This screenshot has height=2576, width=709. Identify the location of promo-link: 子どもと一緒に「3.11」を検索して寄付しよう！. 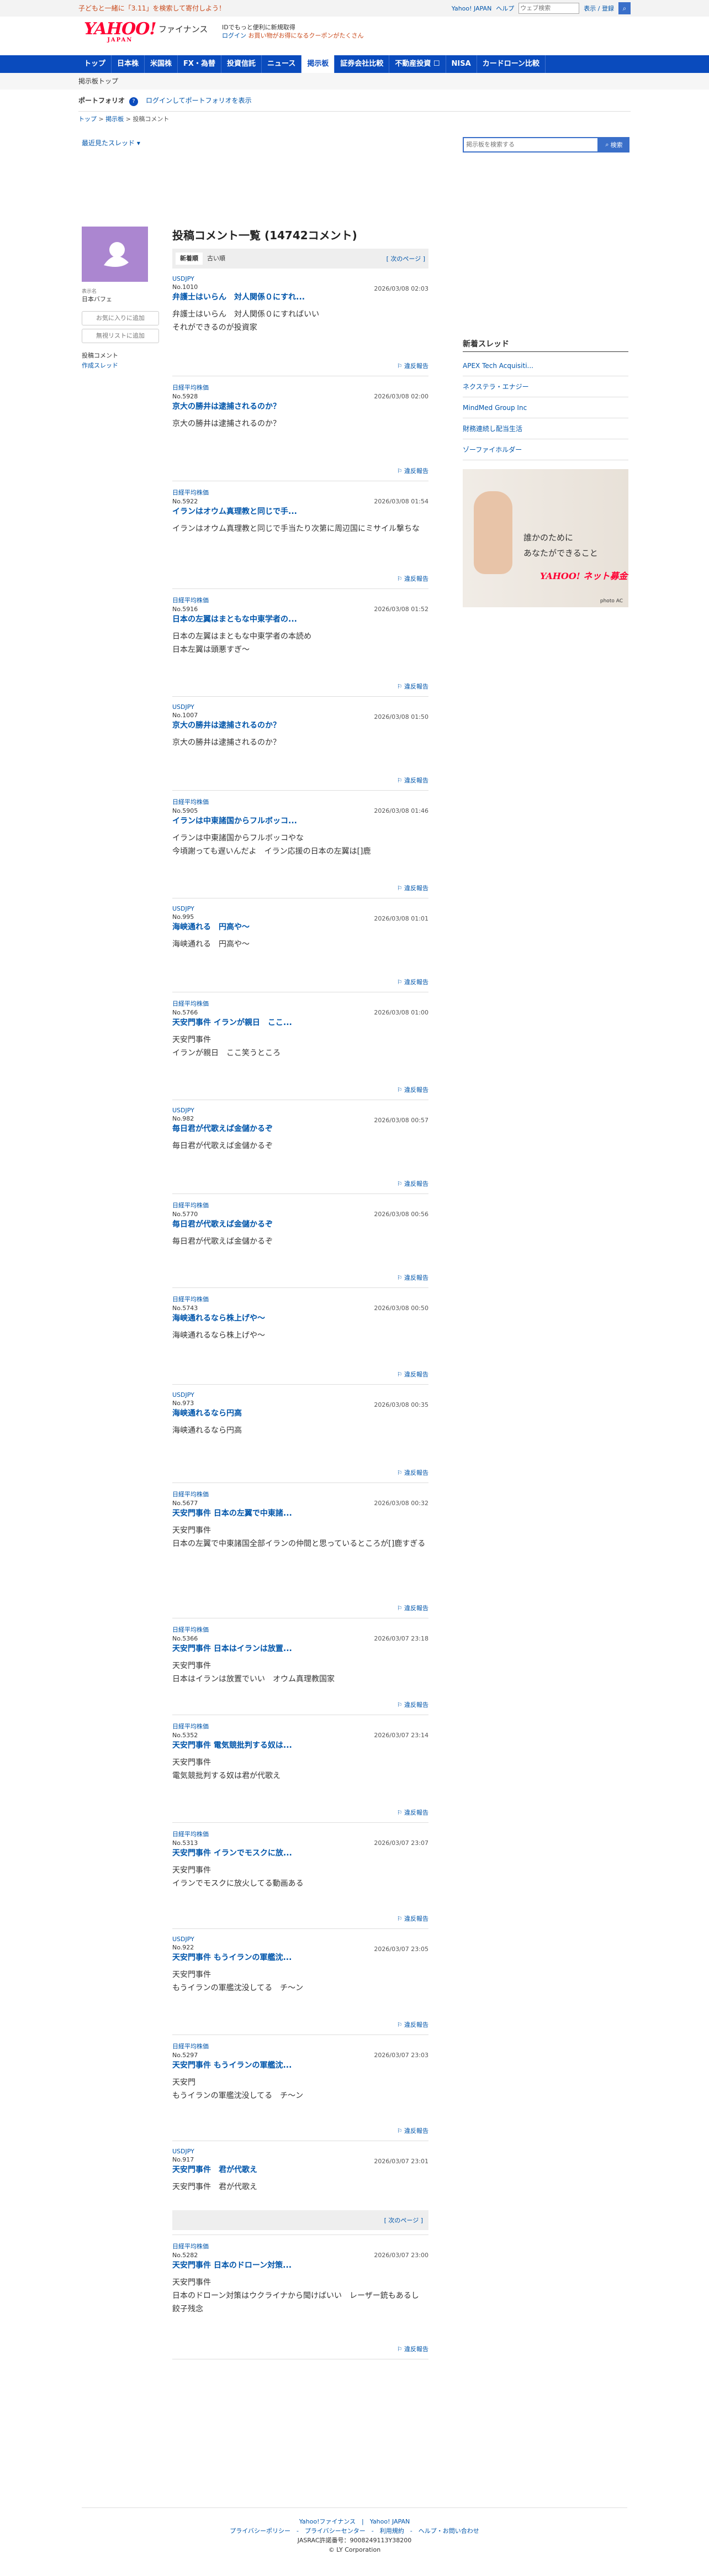
(152, 8).